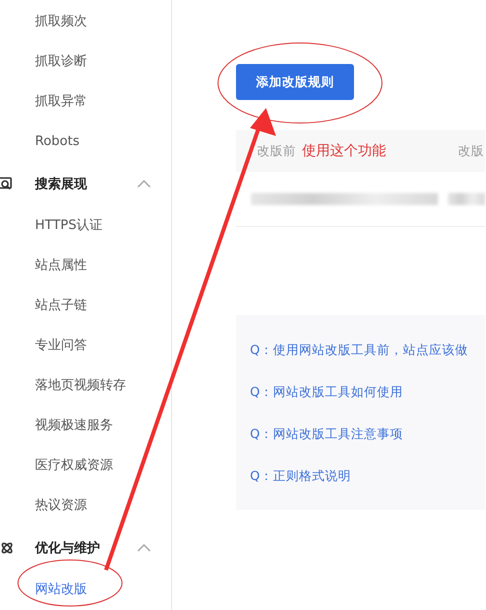 The width and height of the screenshot is (486, 610). What do you see at coordinates (61, 184) in the screenshot?
I see `section-header: 搜索展现` at bounding box center [61, 184].